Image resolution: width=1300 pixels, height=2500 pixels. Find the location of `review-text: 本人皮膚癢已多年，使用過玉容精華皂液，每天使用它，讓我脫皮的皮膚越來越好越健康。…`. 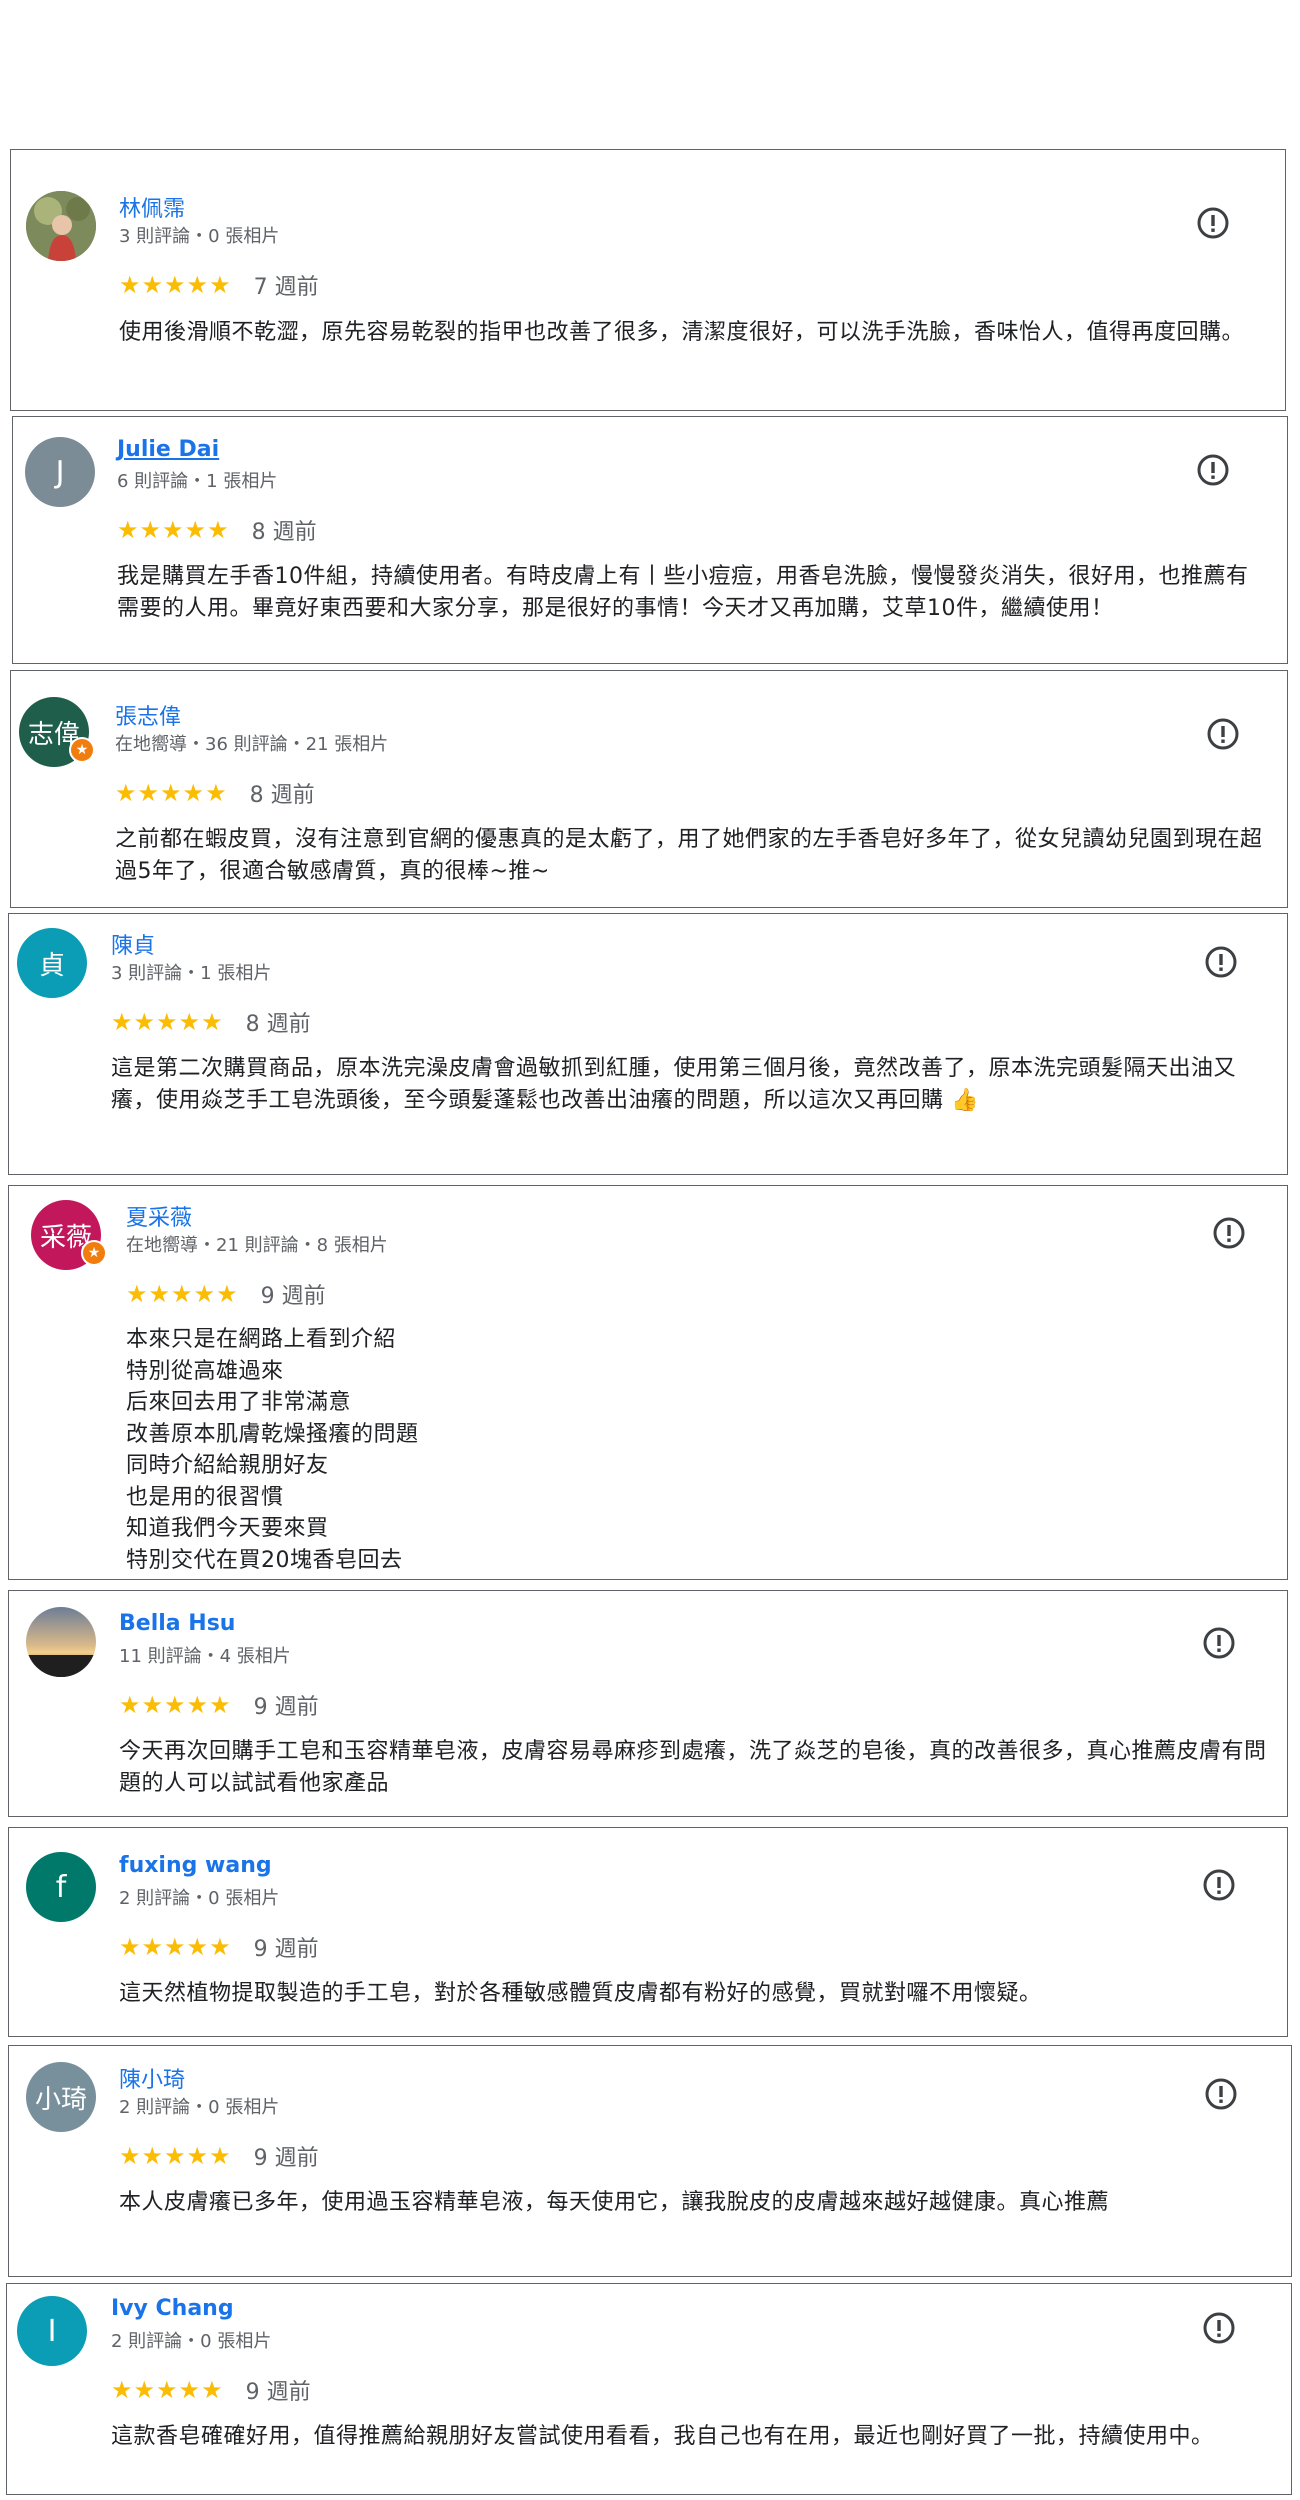

review-text: 本人皮膚癢已多年，使用過玉容精華皂液，每天使用它，讓我脫皮的皮膚越來越好越健康。… is located at coordinates (614, 2202).